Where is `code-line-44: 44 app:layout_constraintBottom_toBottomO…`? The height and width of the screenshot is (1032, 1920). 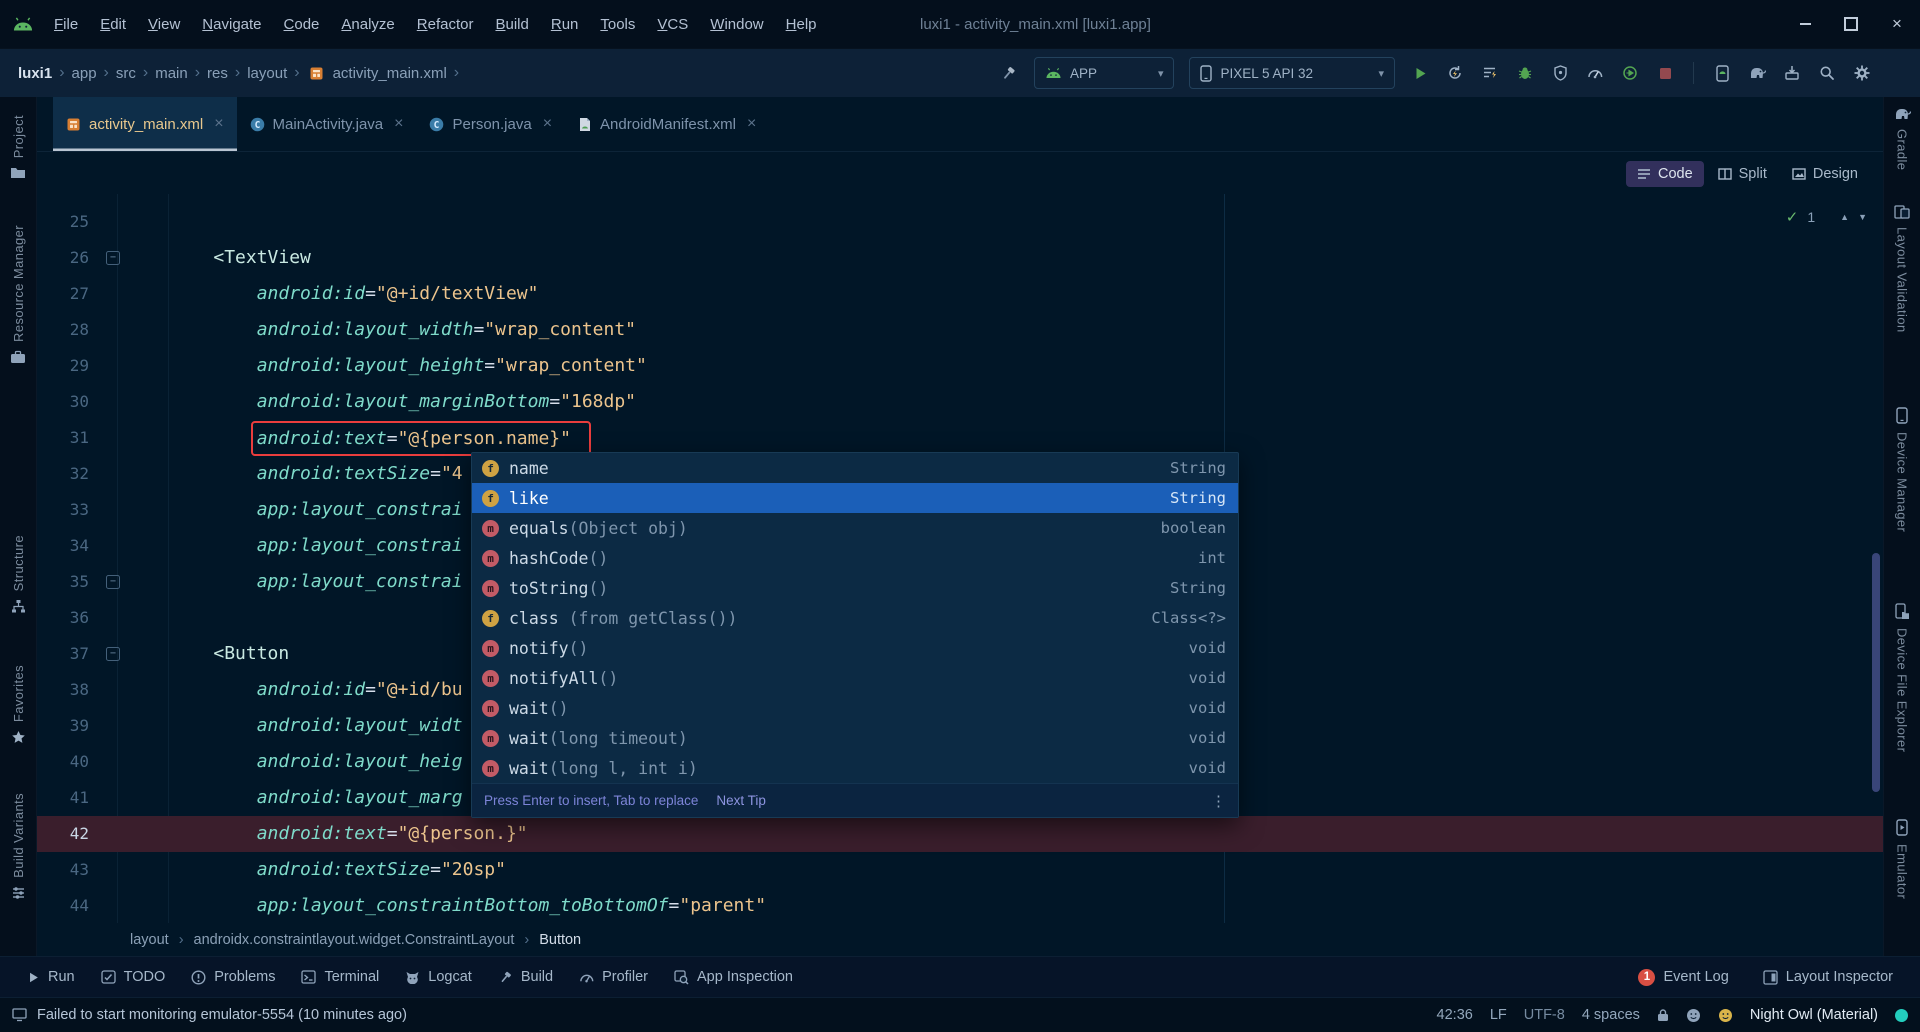 code-line-44: 44 app:layout_constraintBottom_toBottomO… is located at coordinates (960, 905).